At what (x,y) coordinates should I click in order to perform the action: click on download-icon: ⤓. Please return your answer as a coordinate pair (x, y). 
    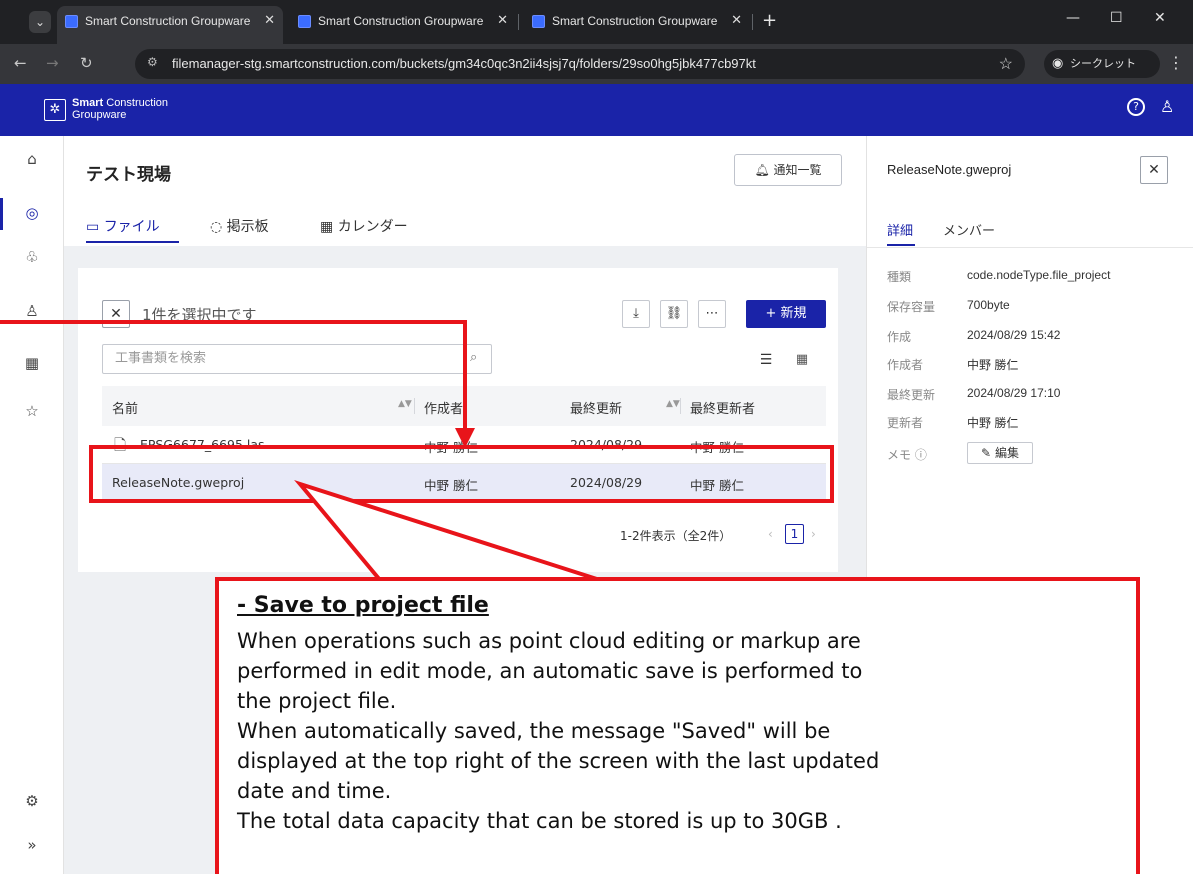
    Looking at the image, I should click on (636, 314).